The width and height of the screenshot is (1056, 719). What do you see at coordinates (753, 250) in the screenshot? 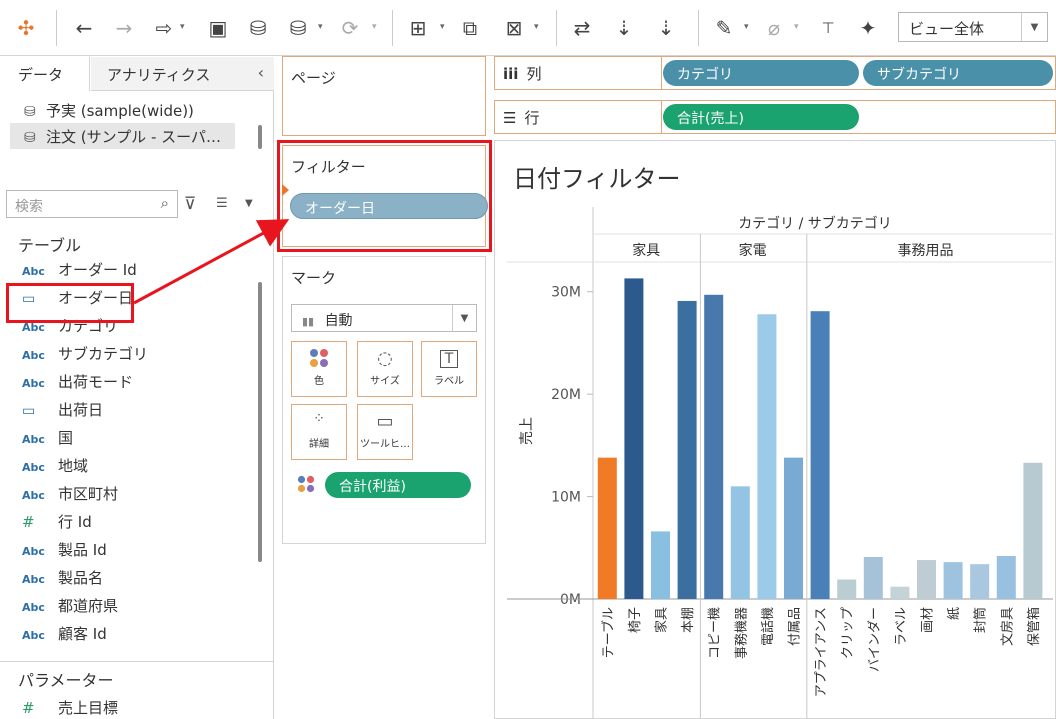
I see `group-header-label: 家電` at bounding box center [753, 250].